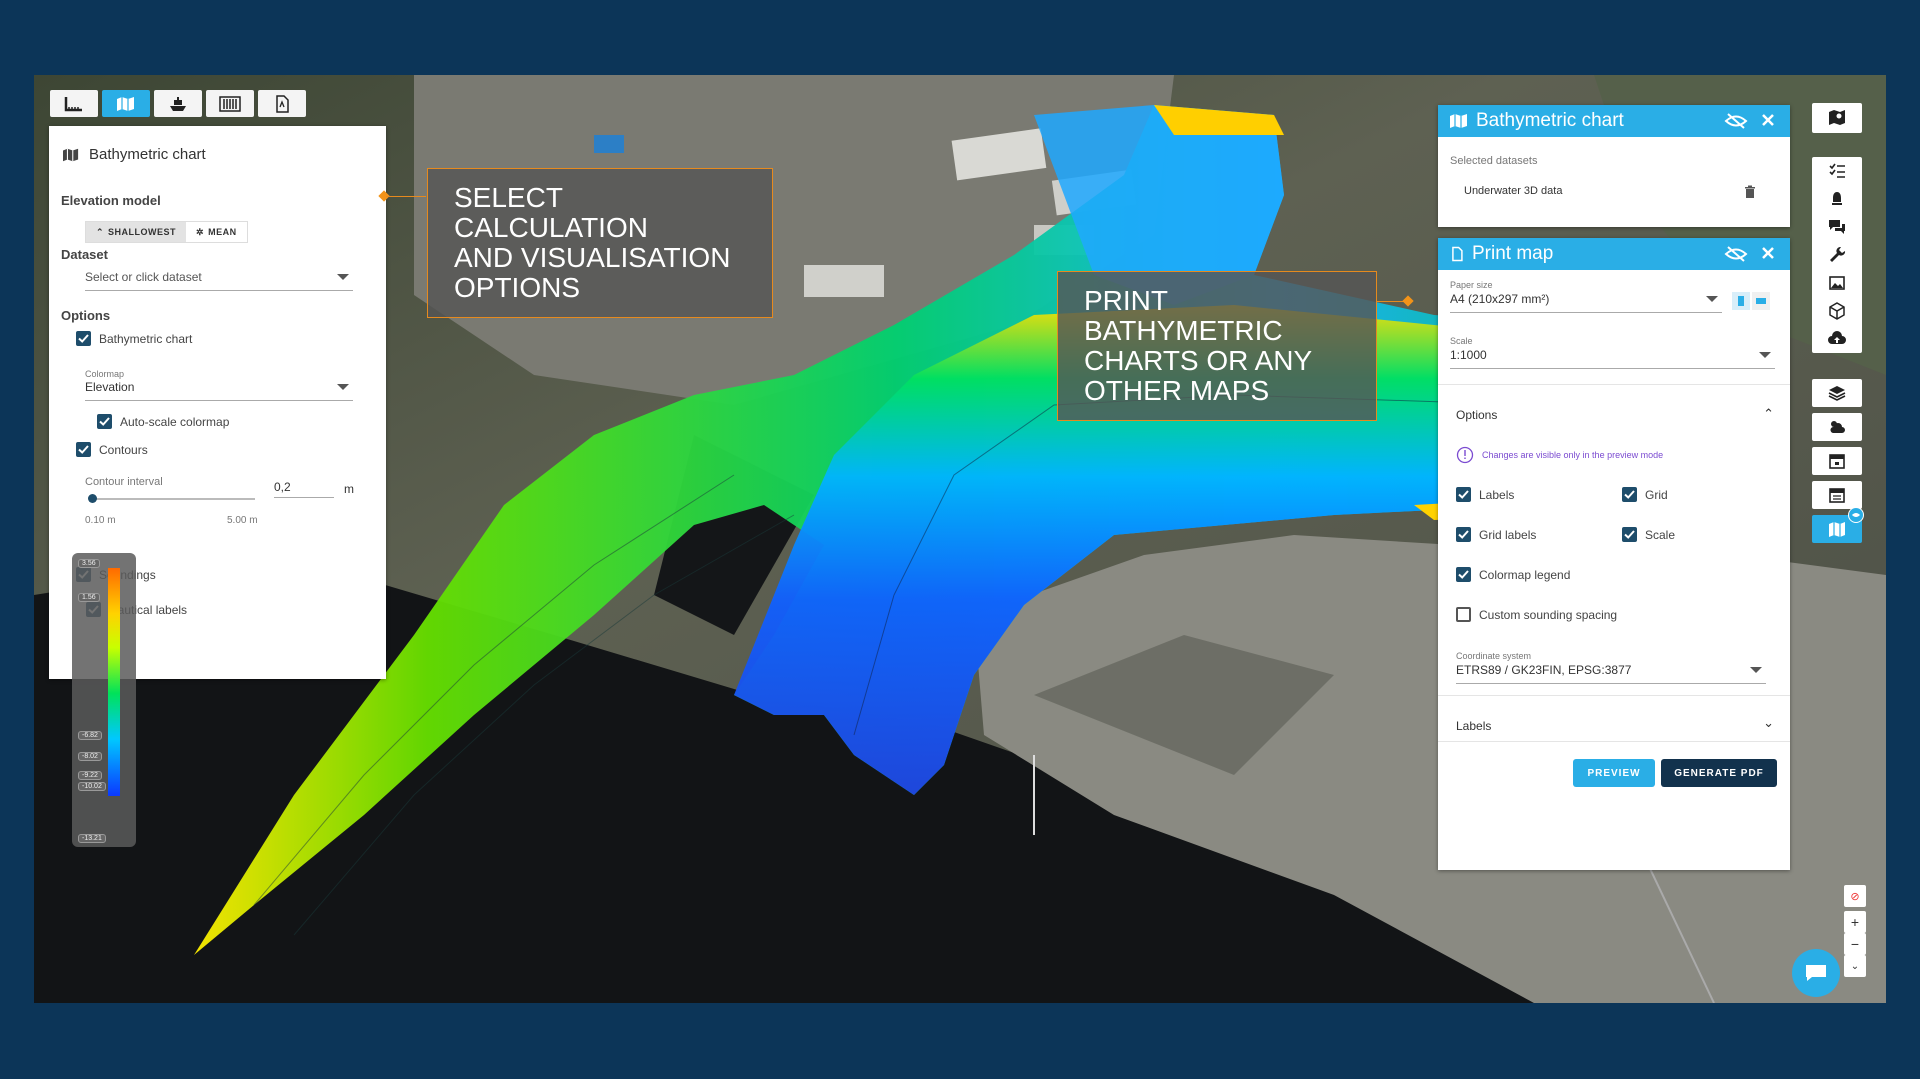  What do you see at coordinates (216, 232) in the screenshot?
I see `mean-option: ✲ MEAN` at bounding box center [216, 232].